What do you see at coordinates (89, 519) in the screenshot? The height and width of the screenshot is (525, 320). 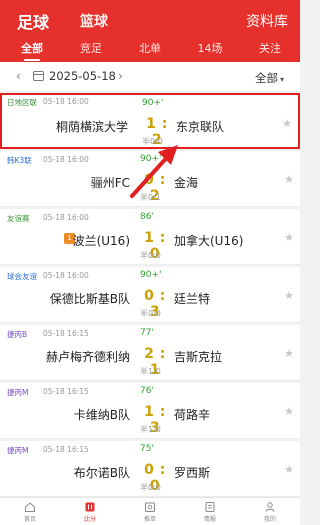 I see `nav-label: 比分` at bounding box center [89, 519].